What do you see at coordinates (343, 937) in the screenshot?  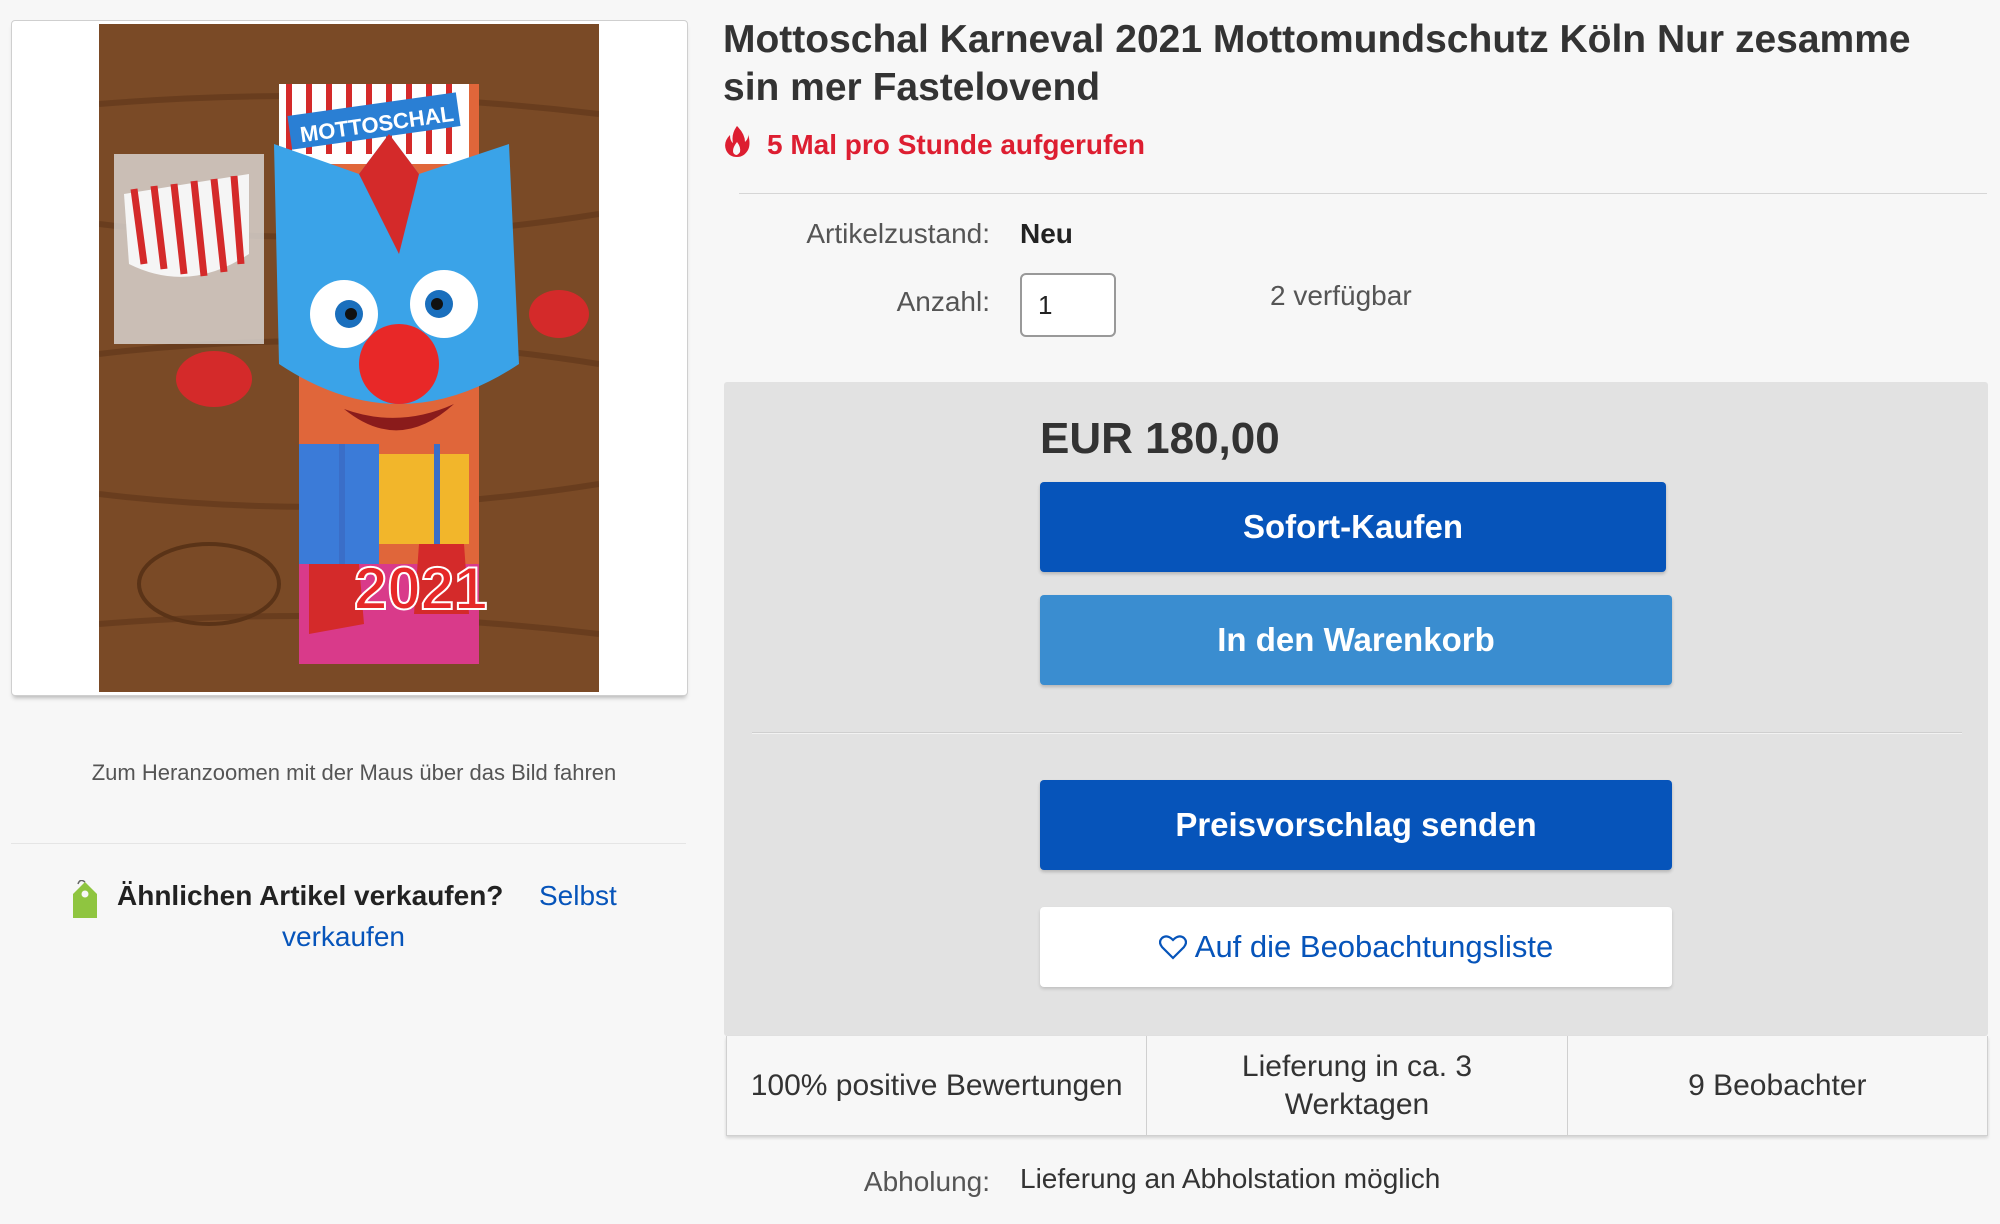 I see `sell-yourself-link-continued: verkaufen` at bounding box center [343, 937].